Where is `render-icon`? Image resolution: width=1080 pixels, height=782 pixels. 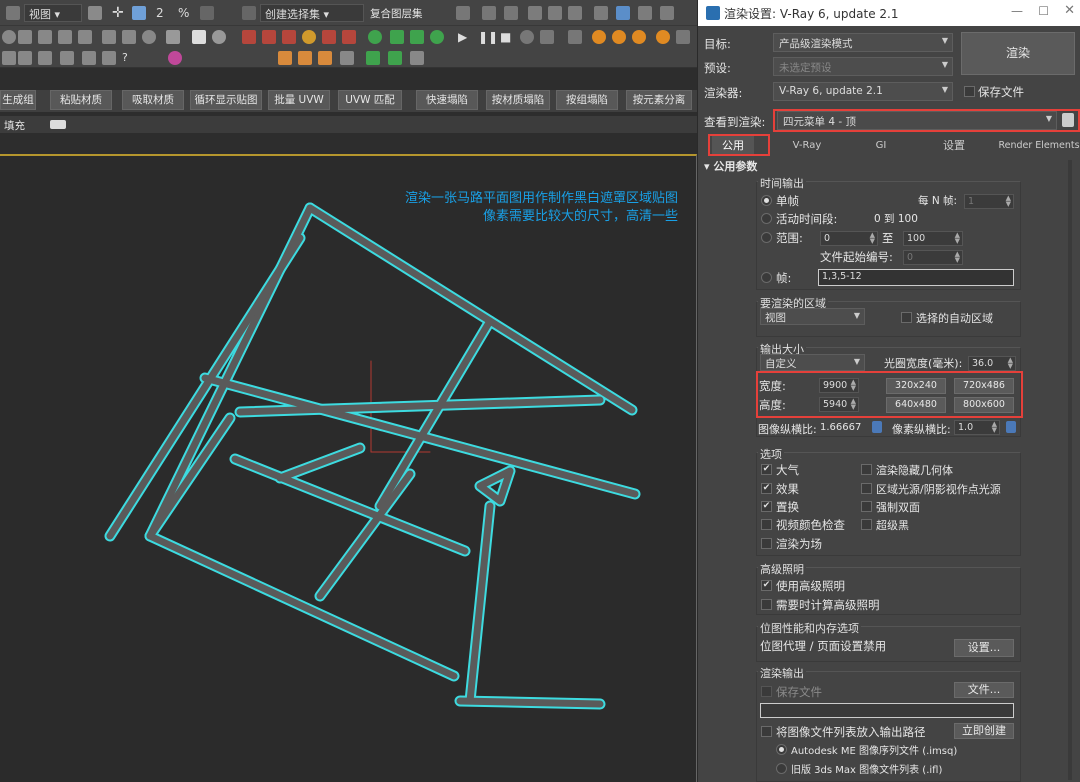 render-icon is located at coordinates (623, 13).